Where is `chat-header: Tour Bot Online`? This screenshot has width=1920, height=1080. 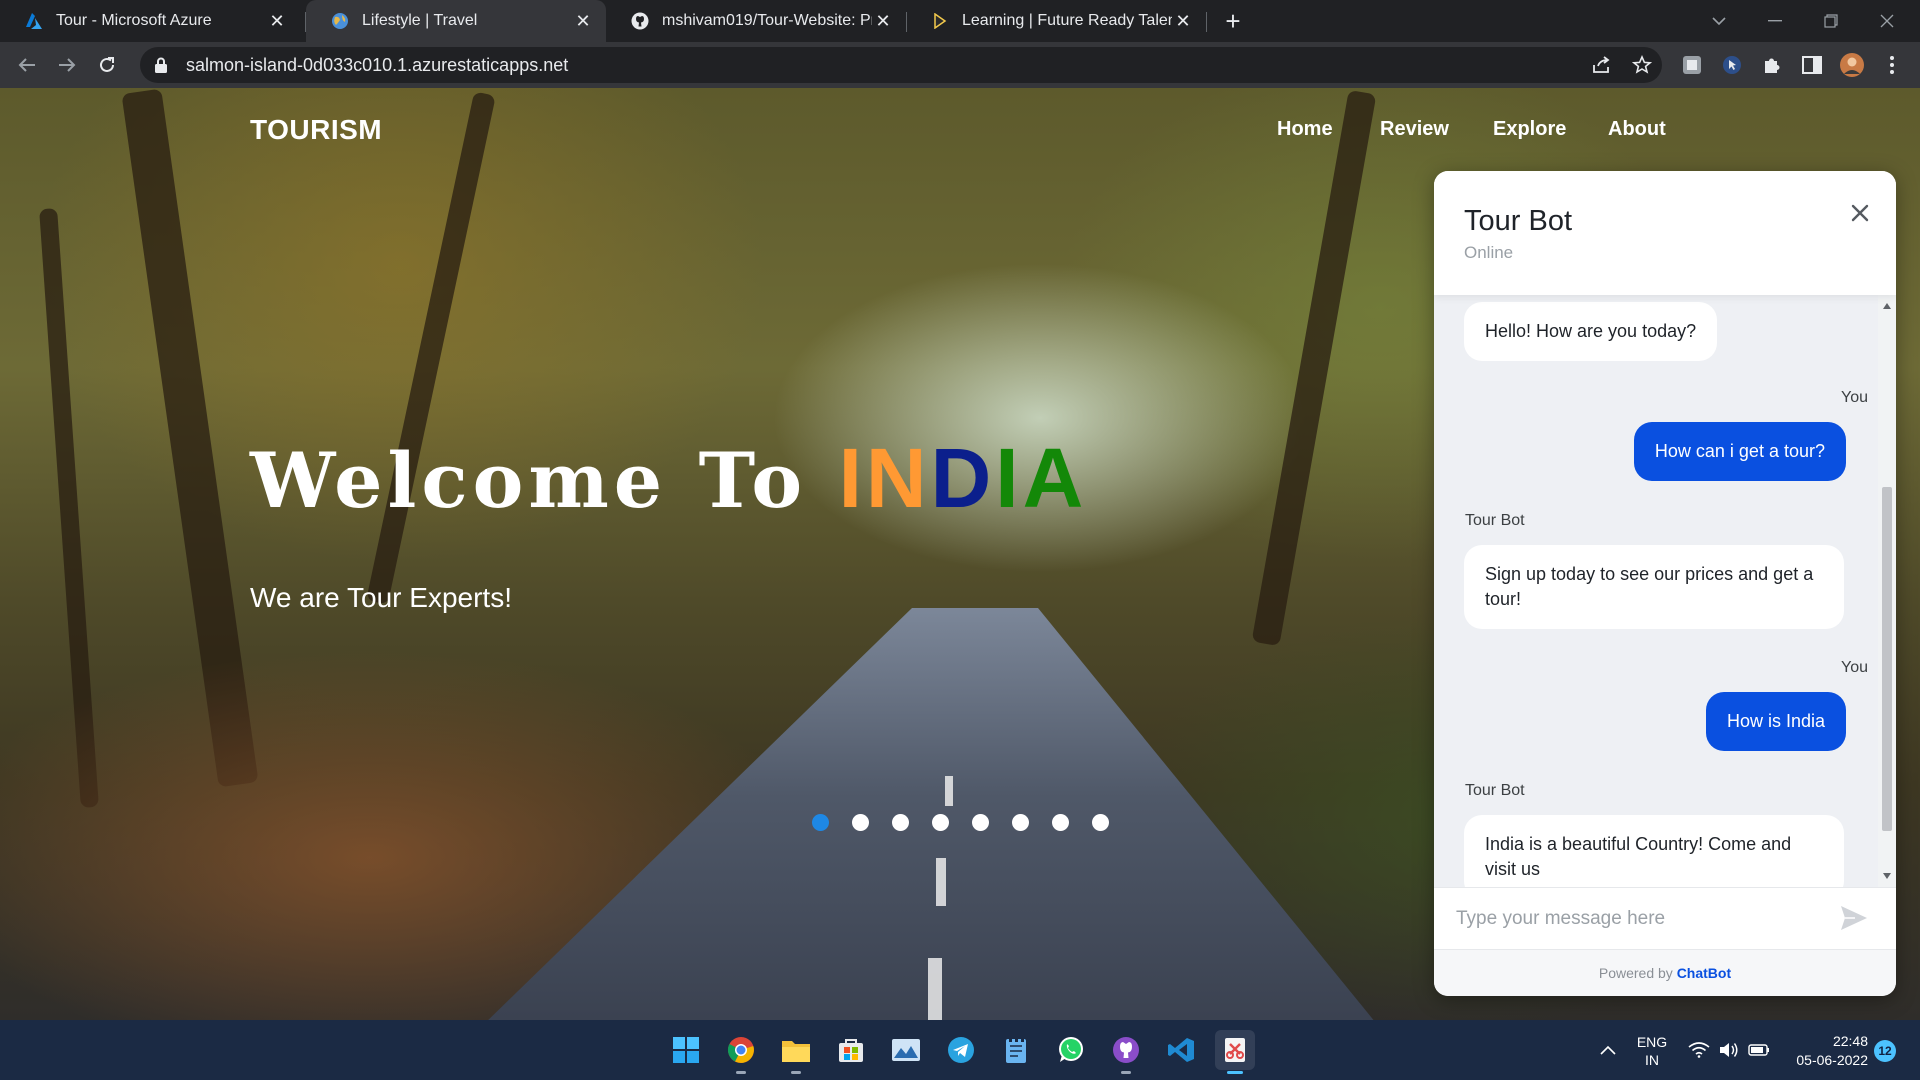
chat-header: Tour Bot Online is located at coordinates (1665, 233).